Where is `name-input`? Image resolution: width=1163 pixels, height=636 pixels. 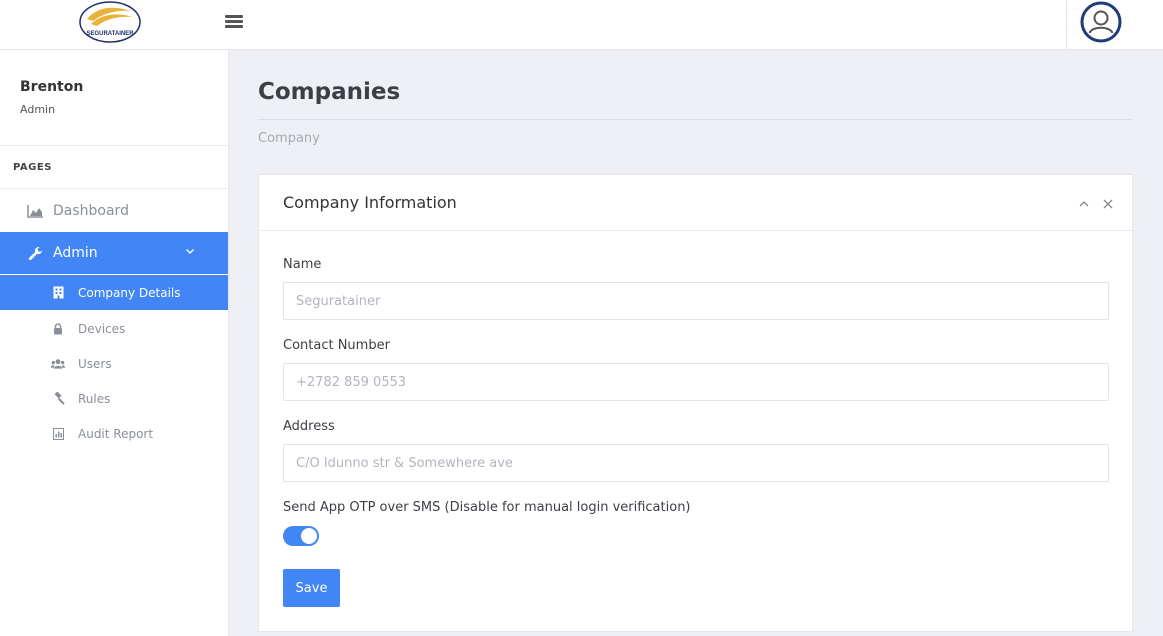 name-input is located at coordinates (696, 301).